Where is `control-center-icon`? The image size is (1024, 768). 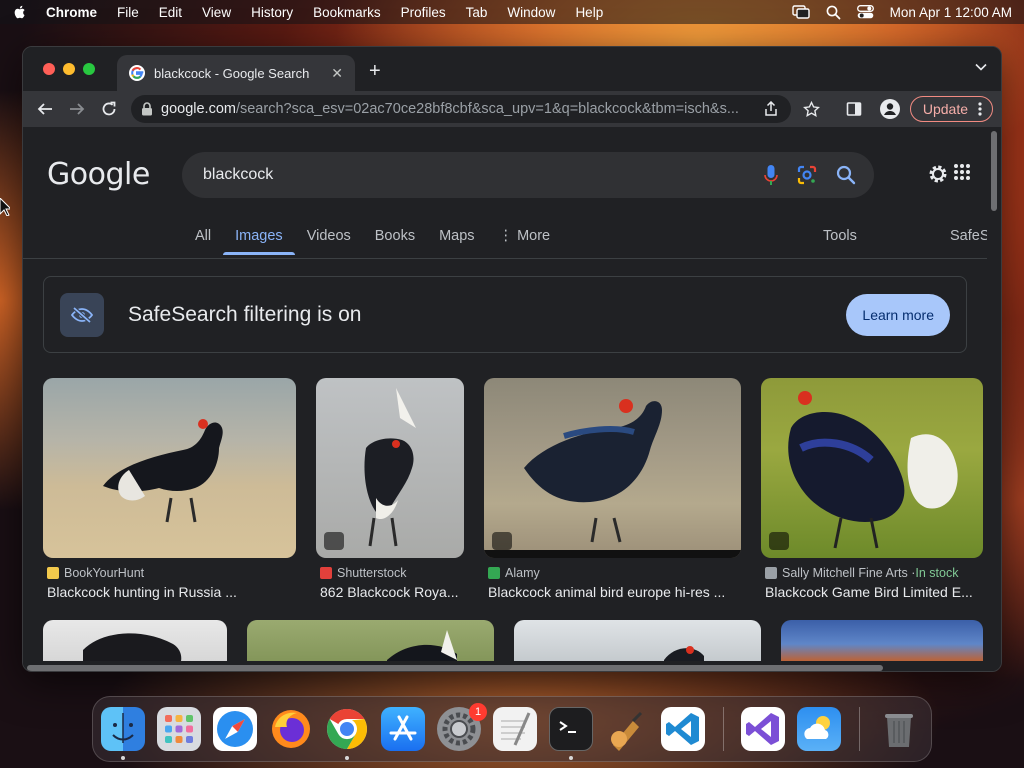
control-center-icon is located at coordinates (865, 12).